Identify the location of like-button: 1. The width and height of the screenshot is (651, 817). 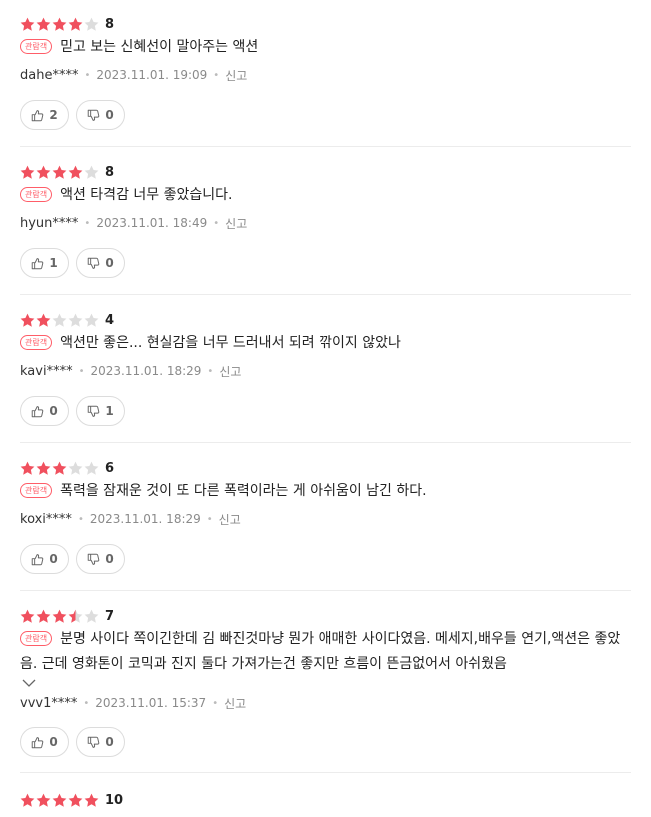
(44, 263).